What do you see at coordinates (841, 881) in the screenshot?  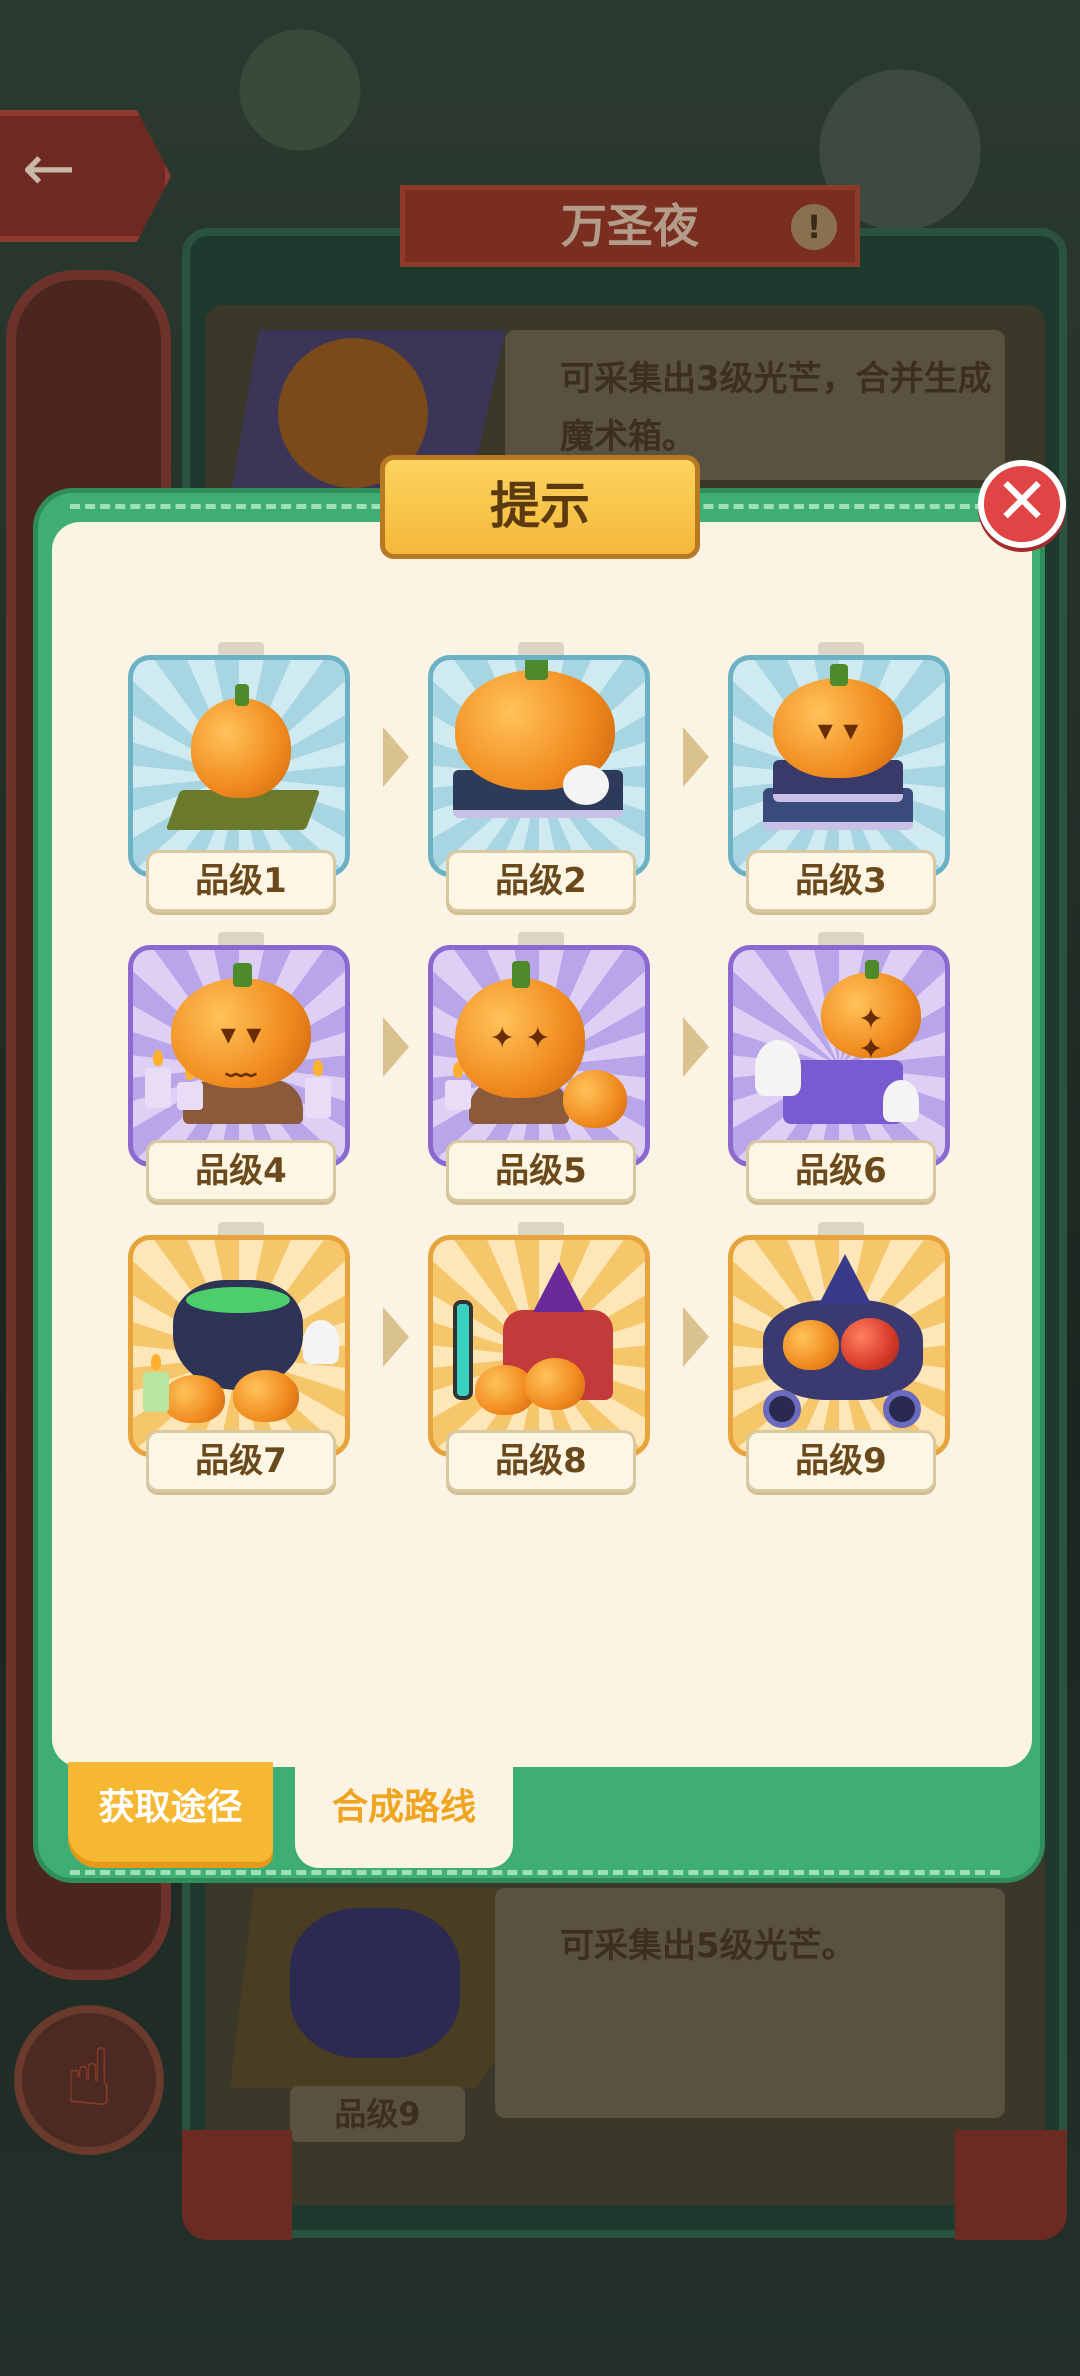 I see `item-label-3: 品级3` at bounding box center [841, 881].